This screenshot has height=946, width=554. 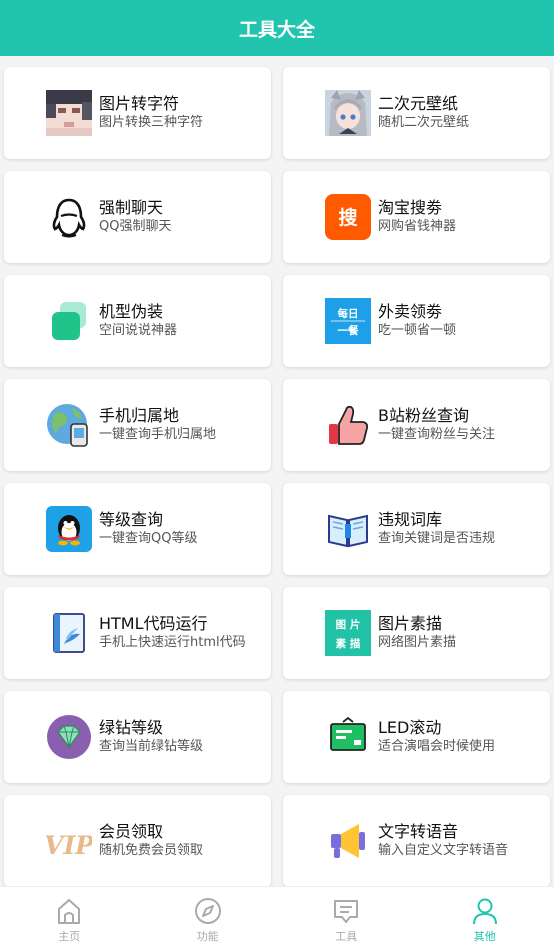 I want to click on penguin-outline-icon, so click(x=69, y=217).